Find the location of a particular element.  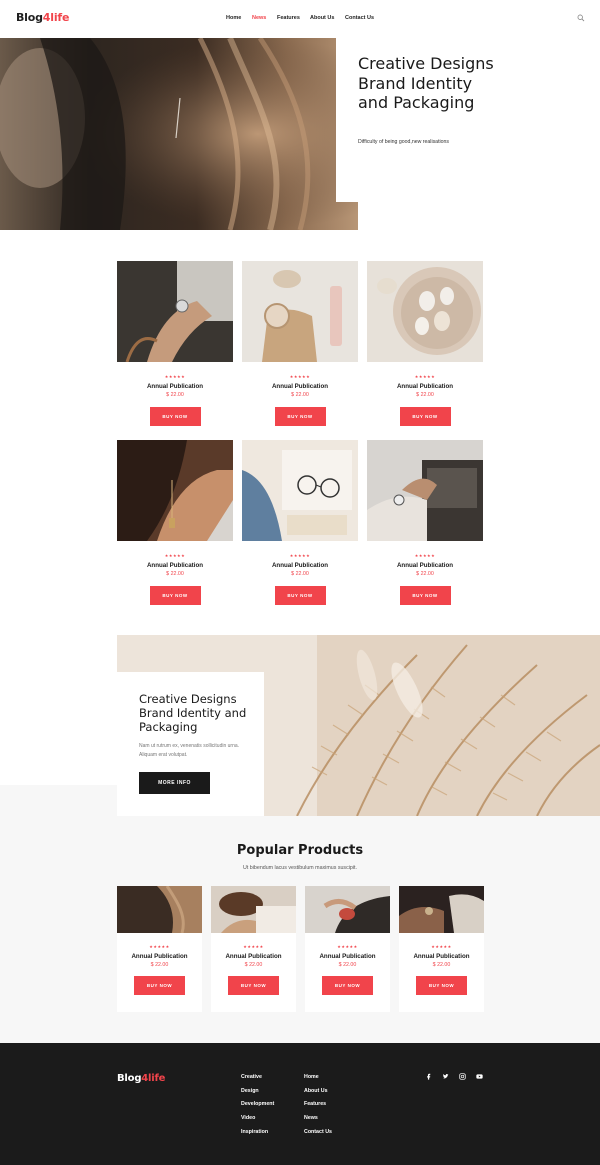

popular-products-title: Popular Products is located at coordinates (300, 850).